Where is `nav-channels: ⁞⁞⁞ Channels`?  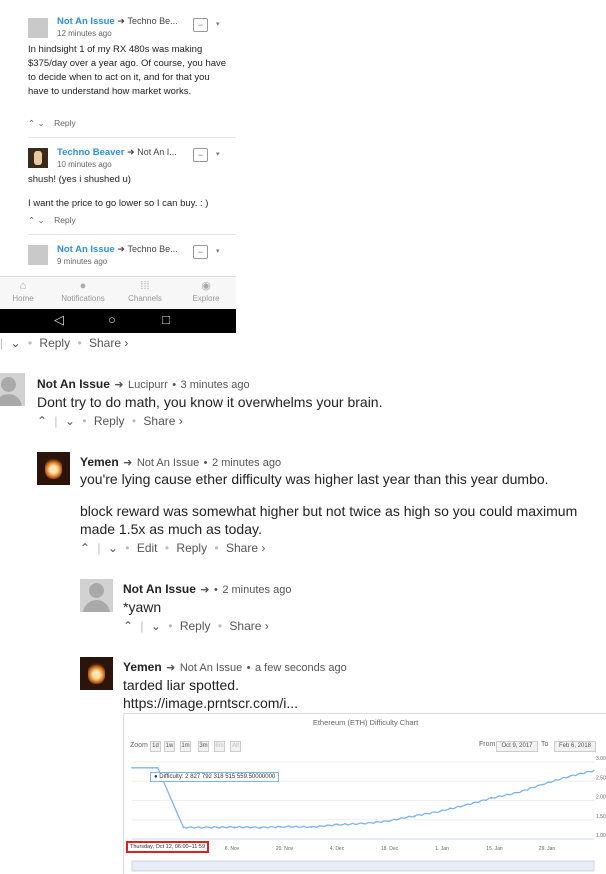
nav-channels: ⁞⁞⁞ Channels is located at coordinates (145, 292).